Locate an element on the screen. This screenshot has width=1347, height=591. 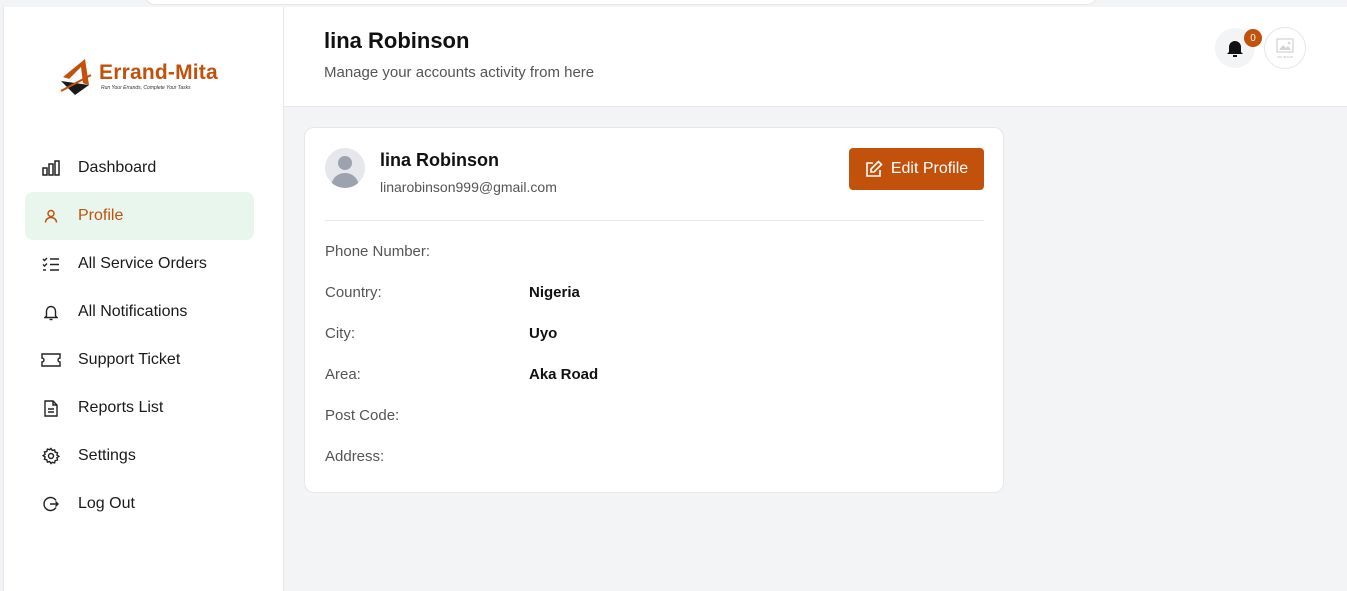
field-label: Post Code: is located at coordinates (362, 415).